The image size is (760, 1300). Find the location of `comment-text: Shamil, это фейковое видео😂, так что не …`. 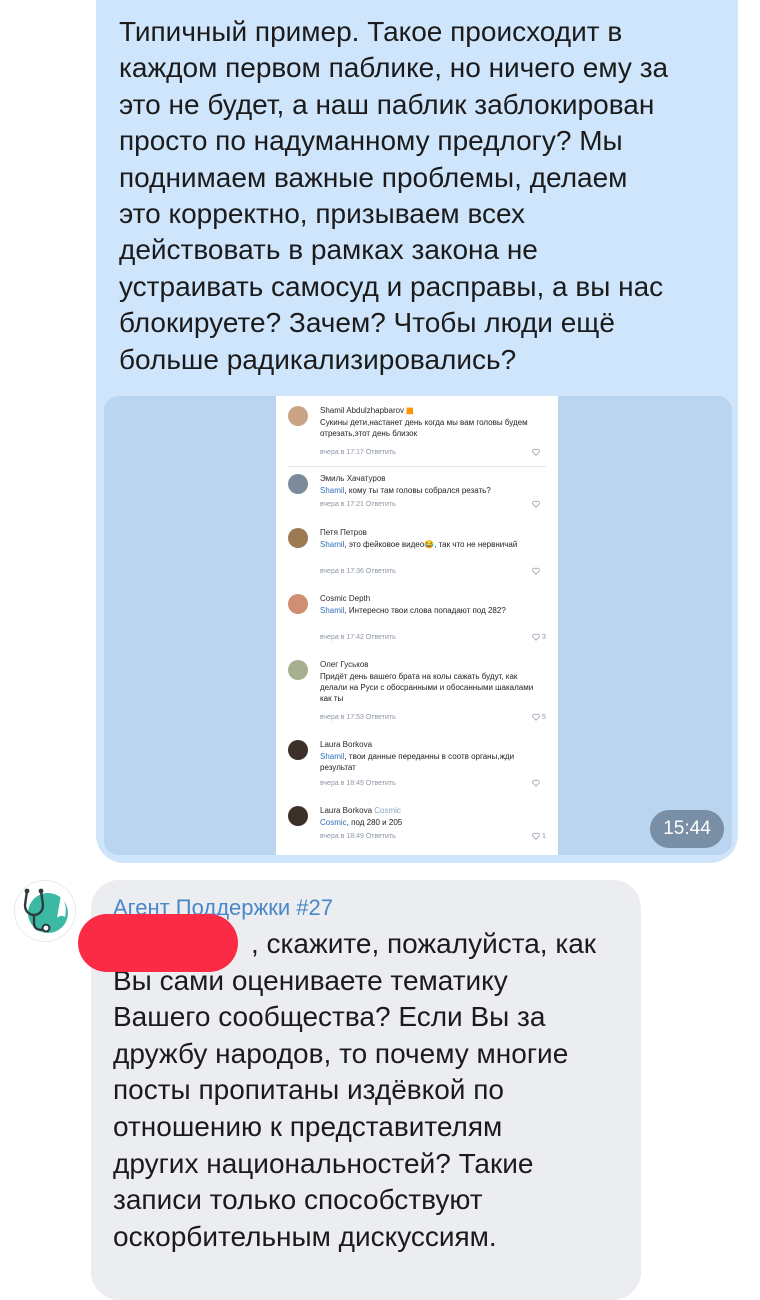

comment-text: Shamil, это фейковое видео😂, так что не … is located at coordinates (419, 544).